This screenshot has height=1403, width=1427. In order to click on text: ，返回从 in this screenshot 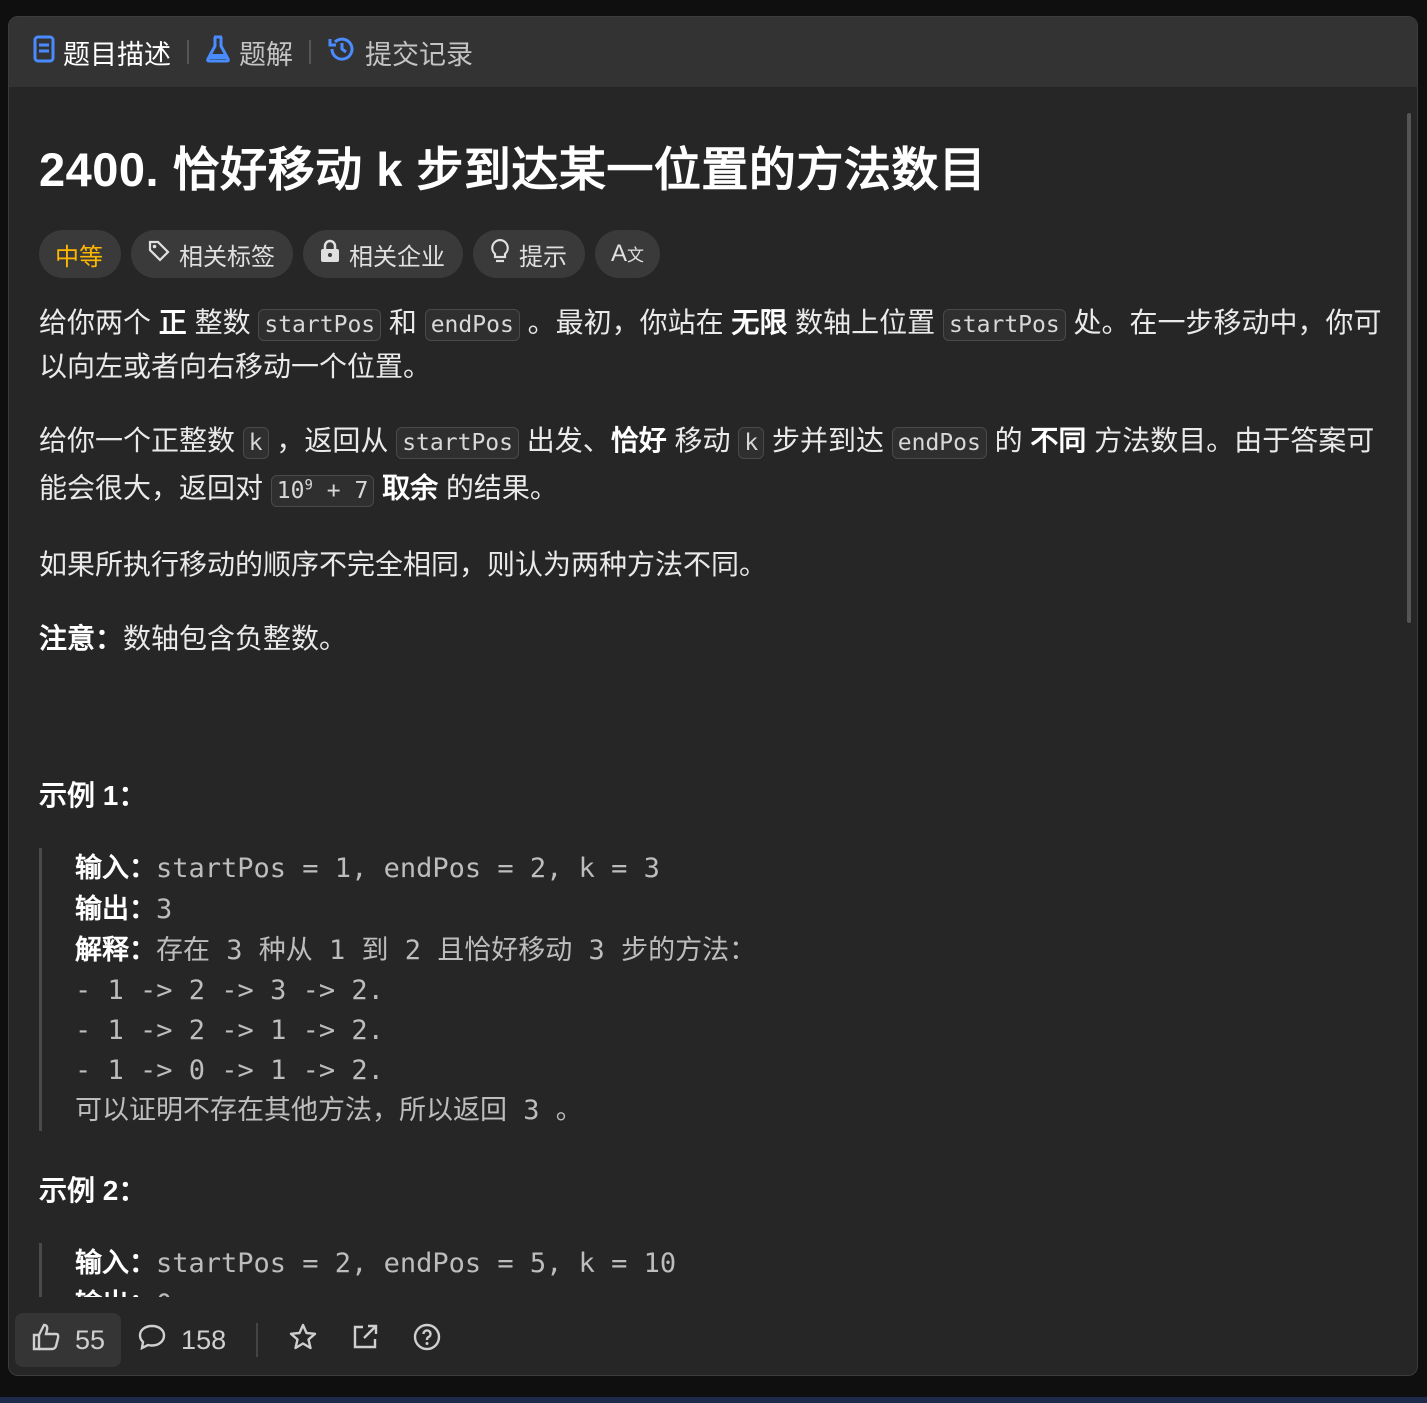, I will do `click(332, 440)`.